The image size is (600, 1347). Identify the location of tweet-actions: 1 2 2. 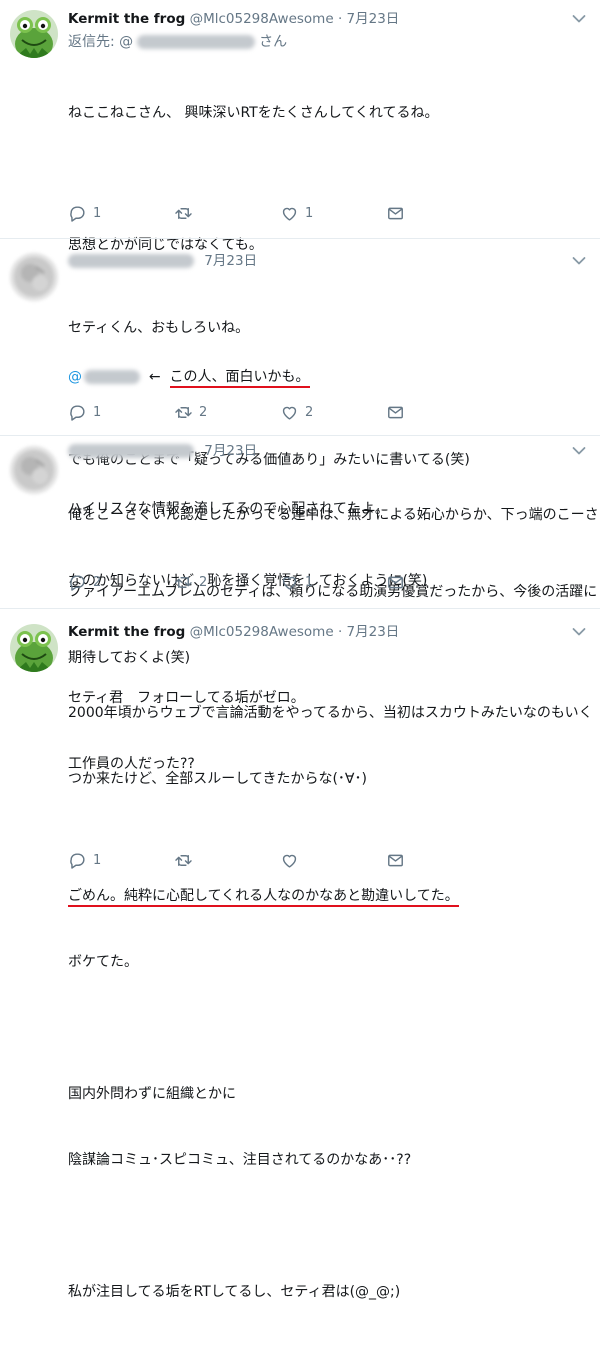
(233, 412).